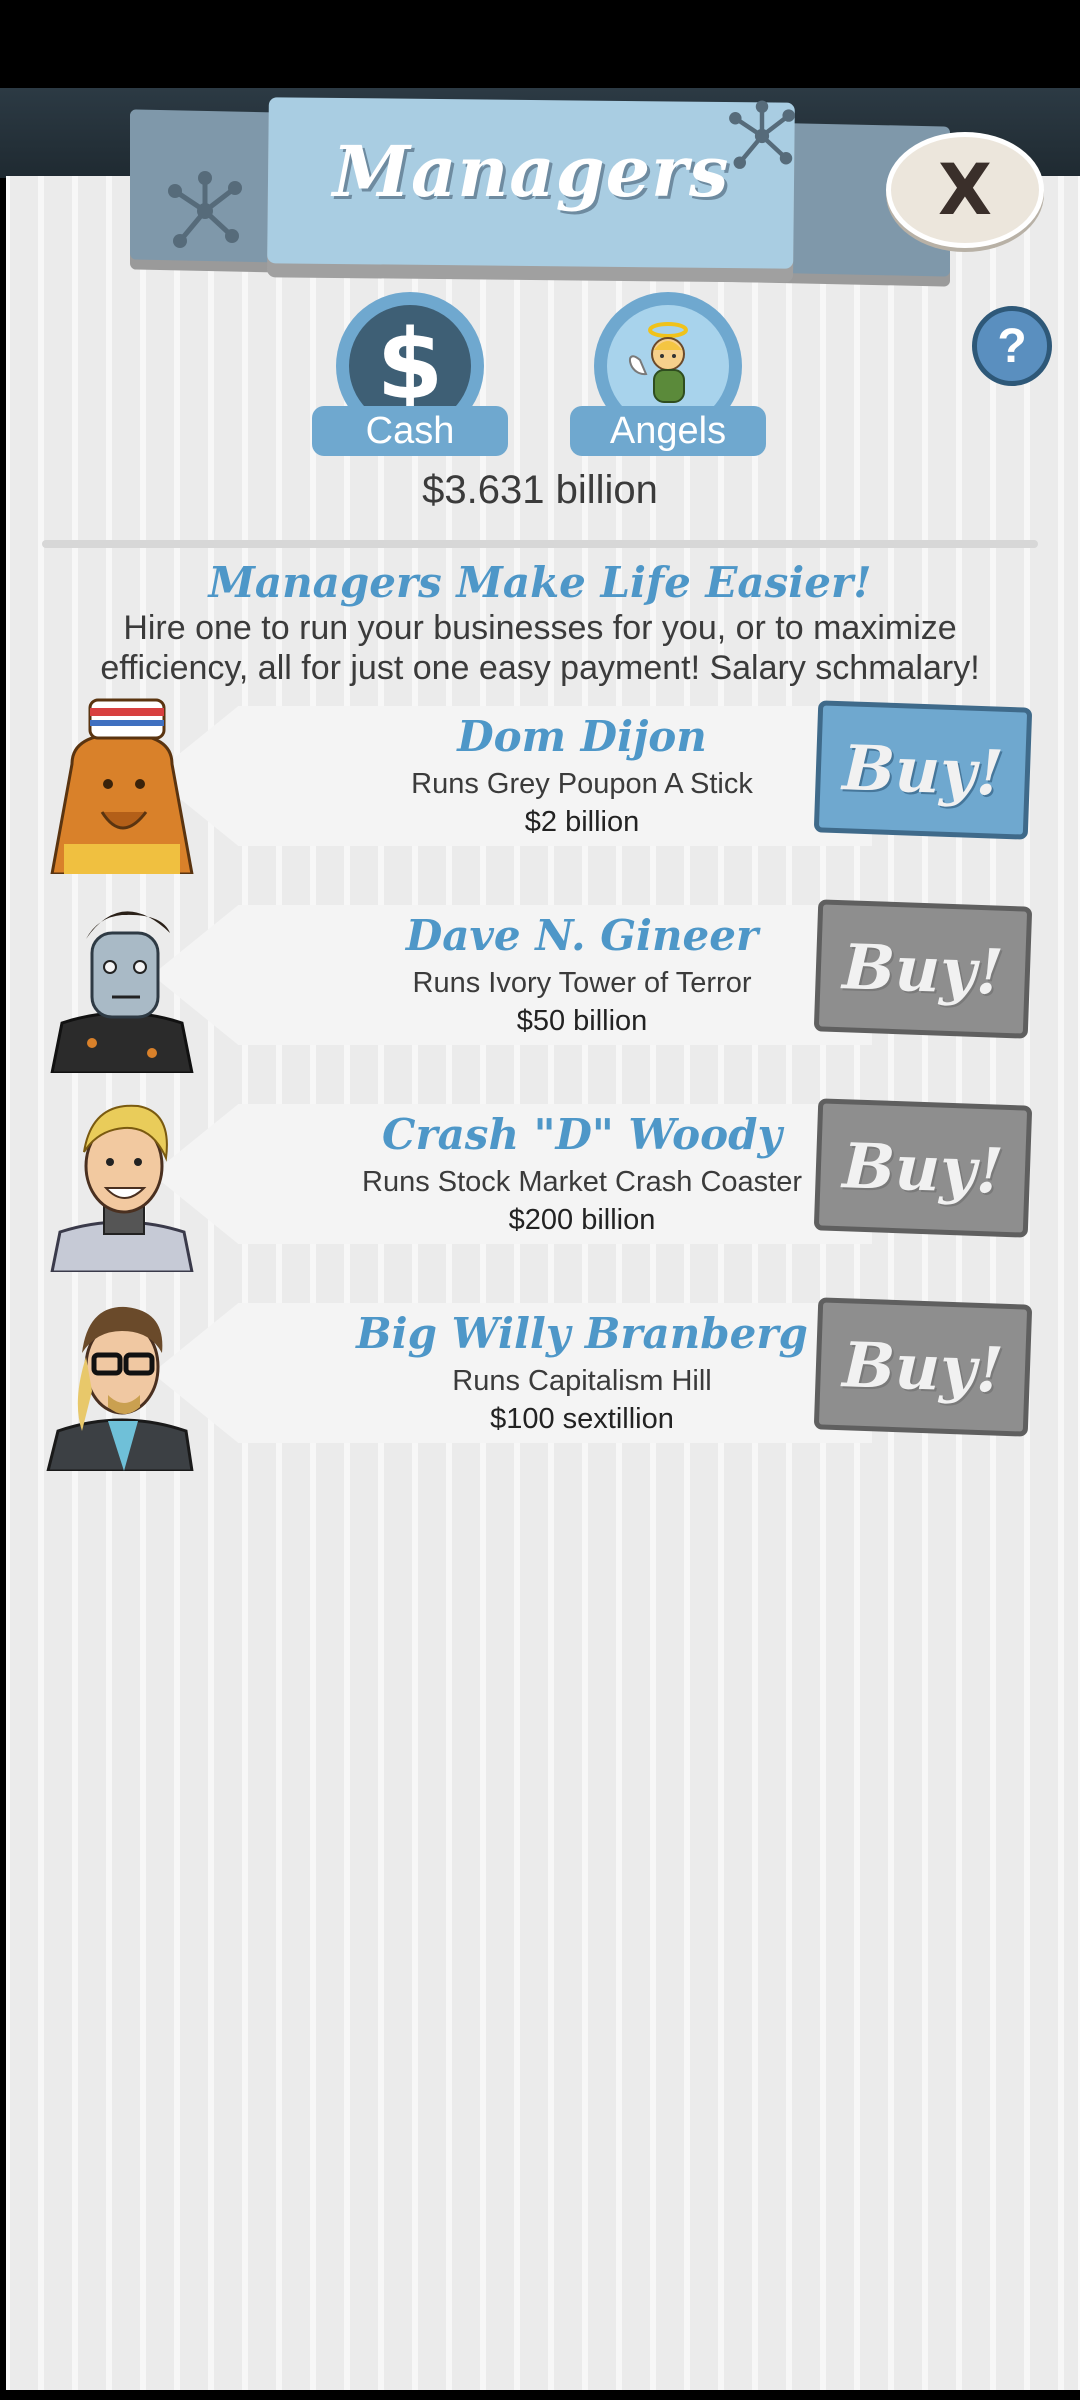 The width and height of the screenshot is (1080, 2400). Describe the element at coordinates (122, 984) in the screenshot. I see `robot-man-avatar` at that location.